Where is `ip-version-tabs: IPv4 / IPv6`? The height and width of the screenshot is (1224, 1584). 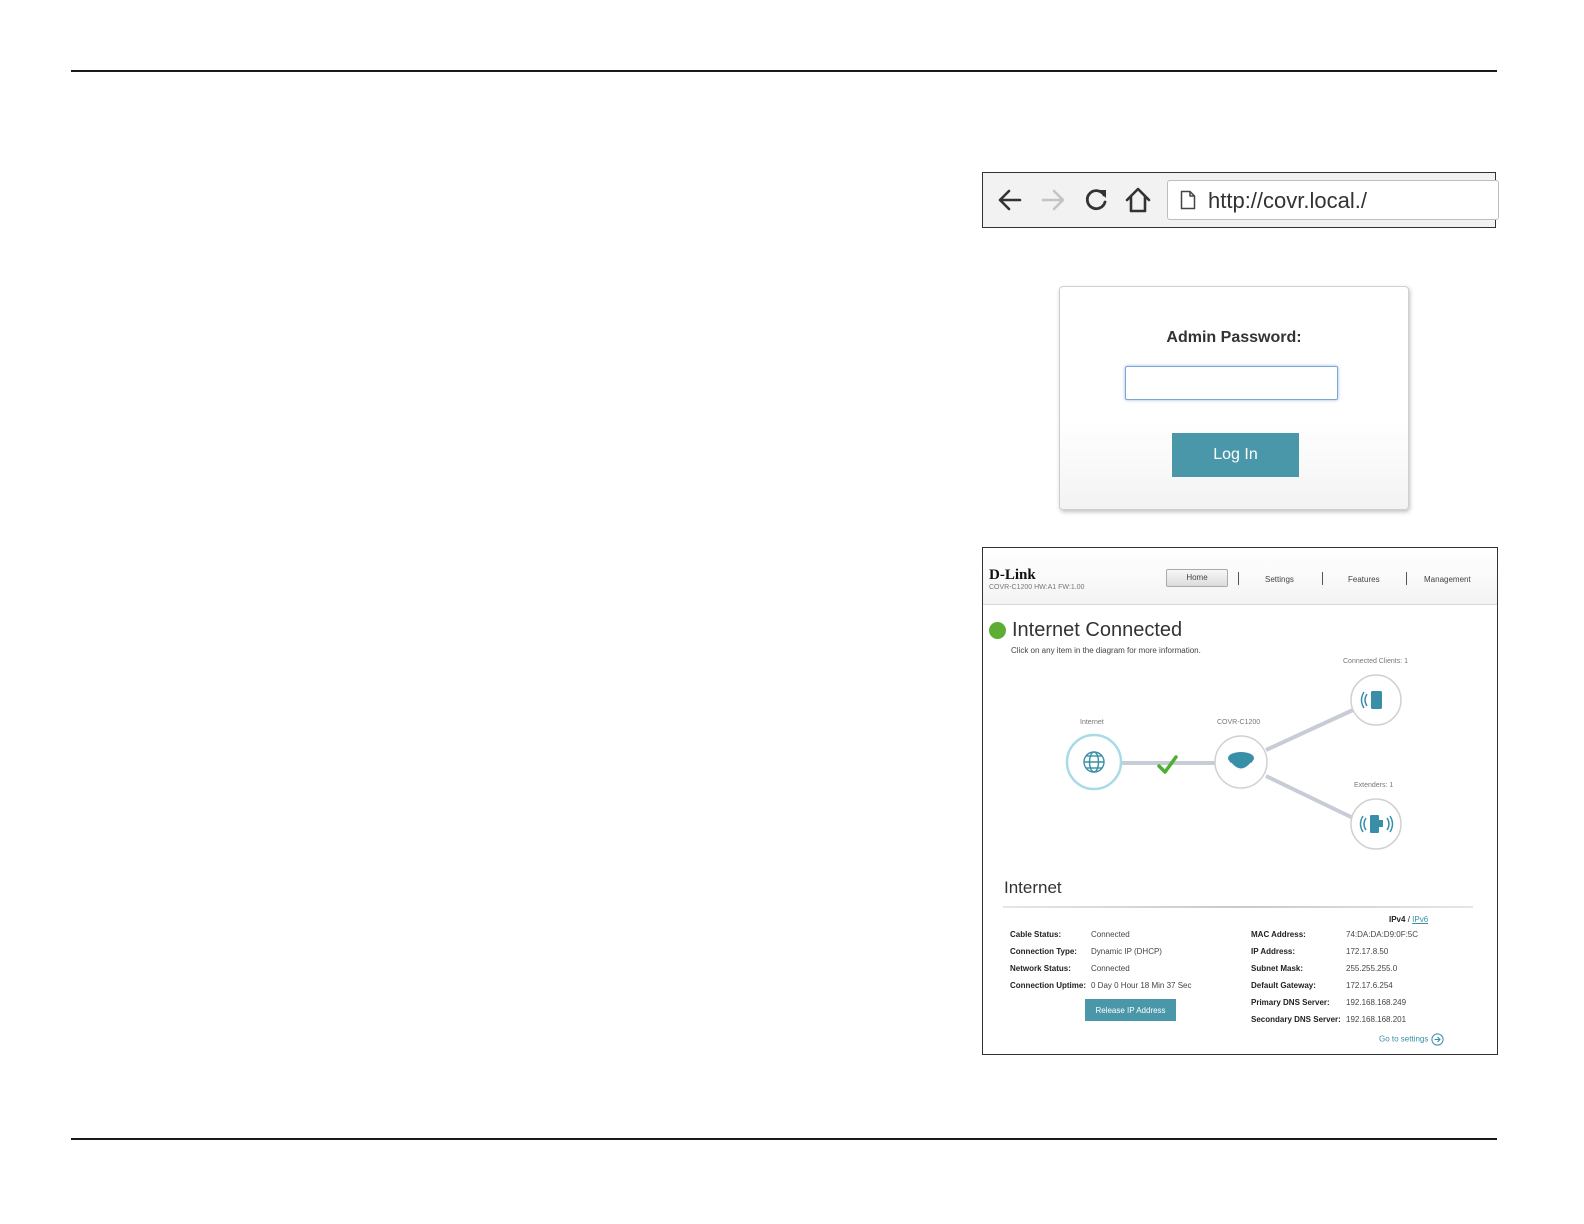
ip-version-tabs: IPv4 / IPv6 is located at coordinates (1408, 919).